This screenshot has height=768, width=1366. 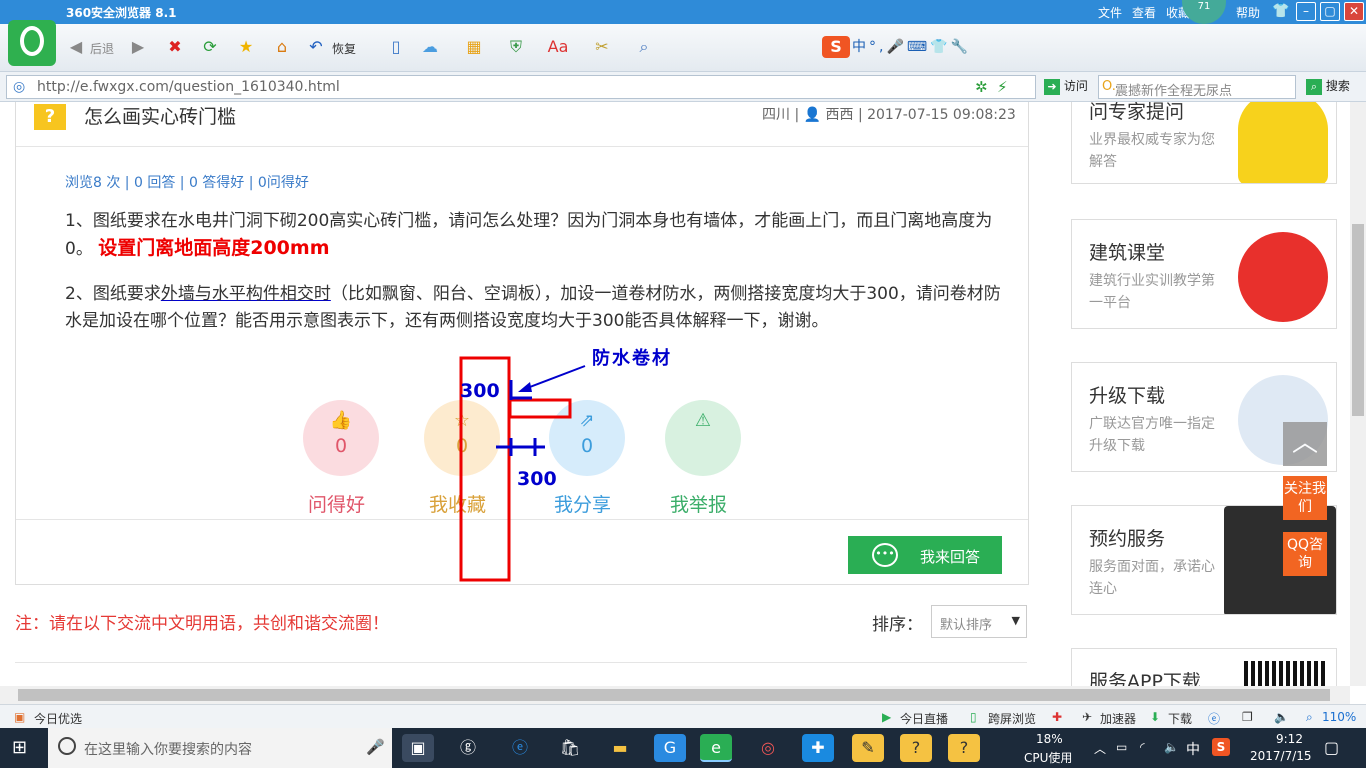 I want to click on card-title: 升级下载, so click(x=1127, y=396).